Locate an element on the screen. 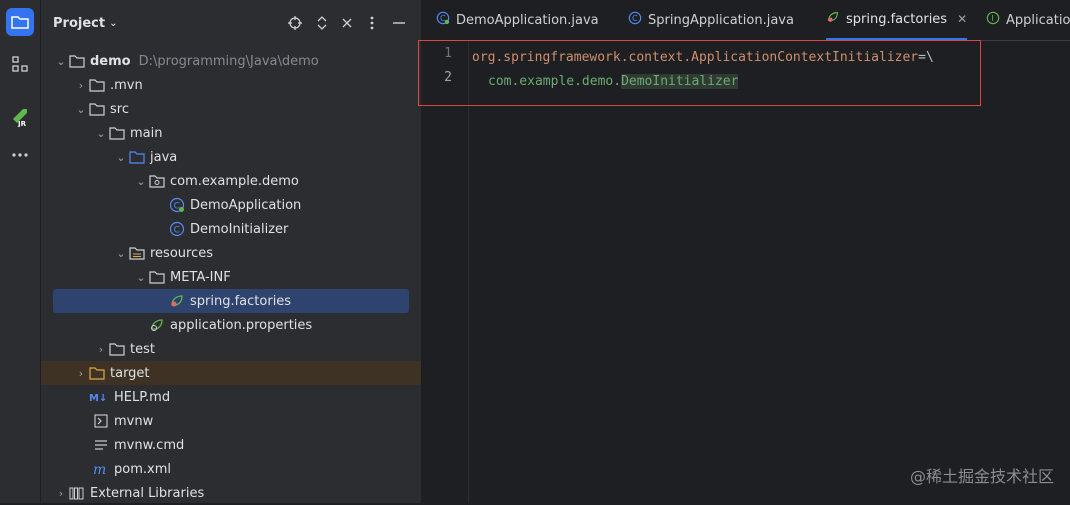  tree-item-meta-inf: ⌄ META-INF is located at coordinates (231, 277).